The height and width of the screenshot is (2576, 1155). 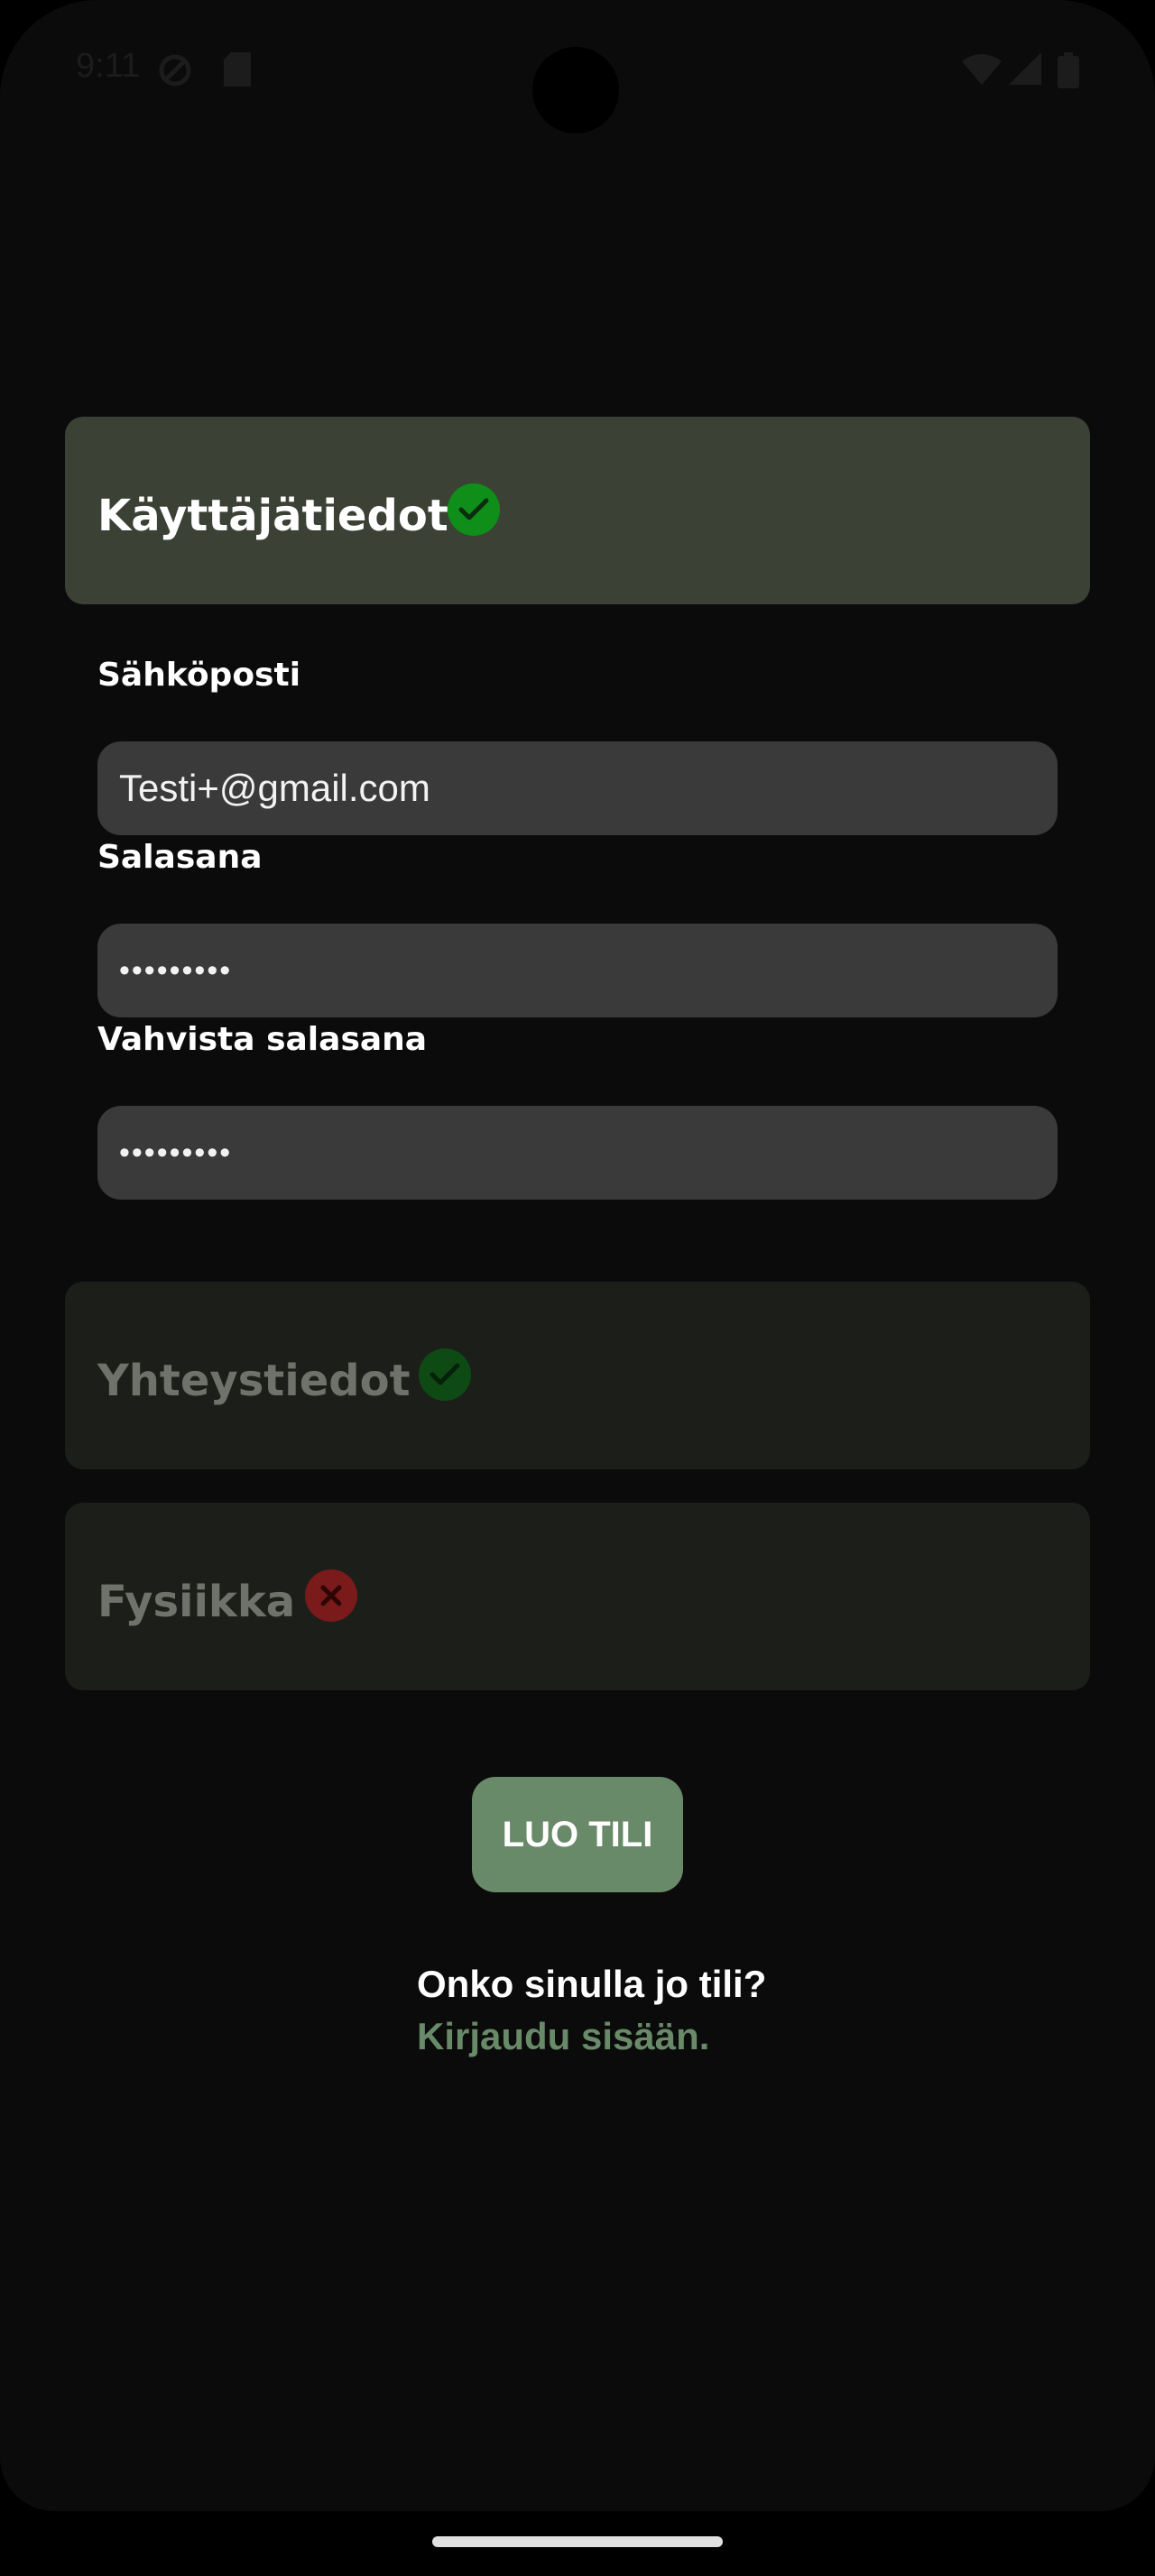 I want to click on status-bar: 9:11, so click(x=577, y=72).